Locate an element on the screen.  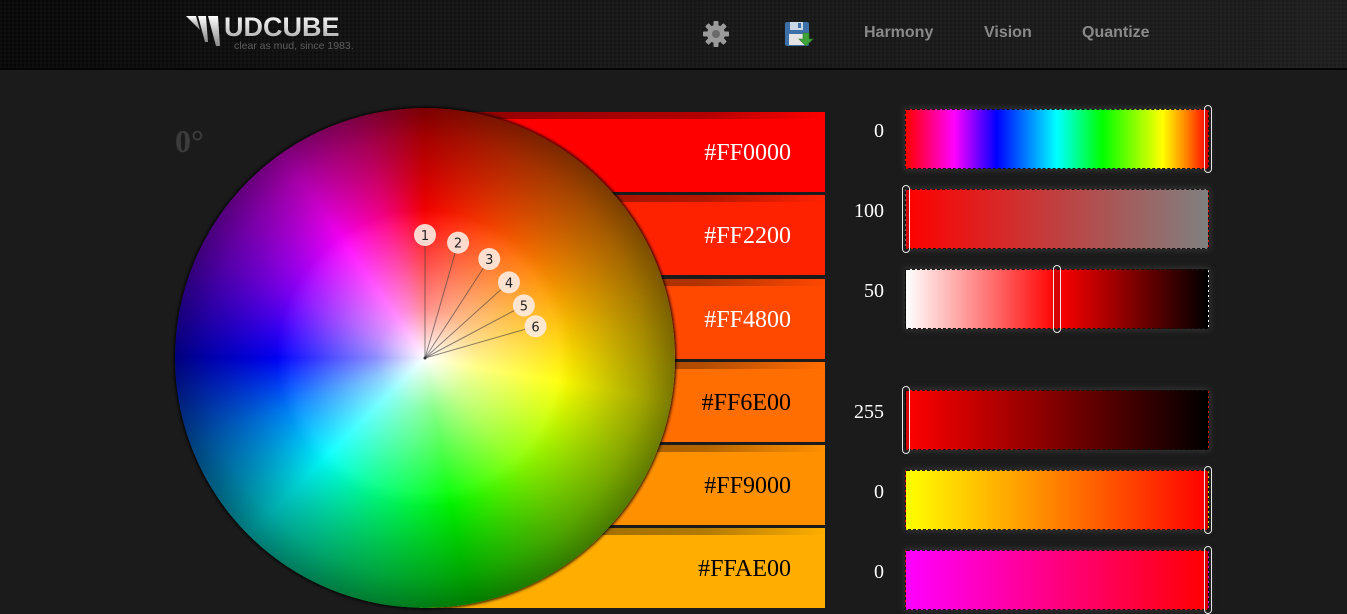
slider-lightness: 50 is located at coordinates (1030, 297).